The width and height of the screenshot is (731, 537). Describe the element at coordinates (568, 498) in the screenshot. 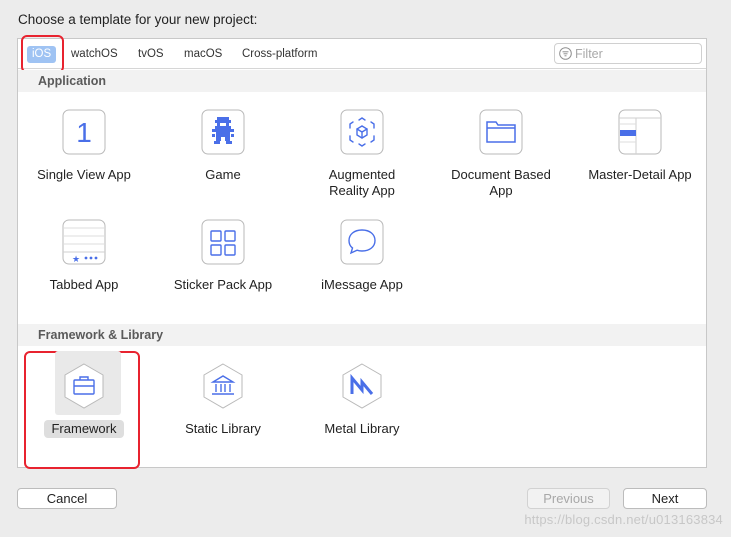

I see `previous-button: Previous` at that location.